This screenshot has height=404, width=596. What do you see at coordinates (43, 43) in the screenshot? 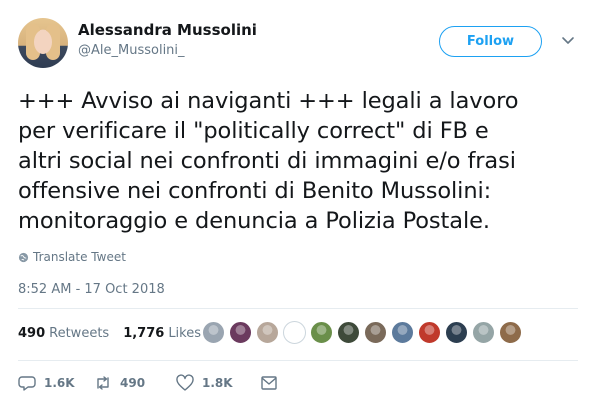
I see `avatar` at bounding box center [43, 43].